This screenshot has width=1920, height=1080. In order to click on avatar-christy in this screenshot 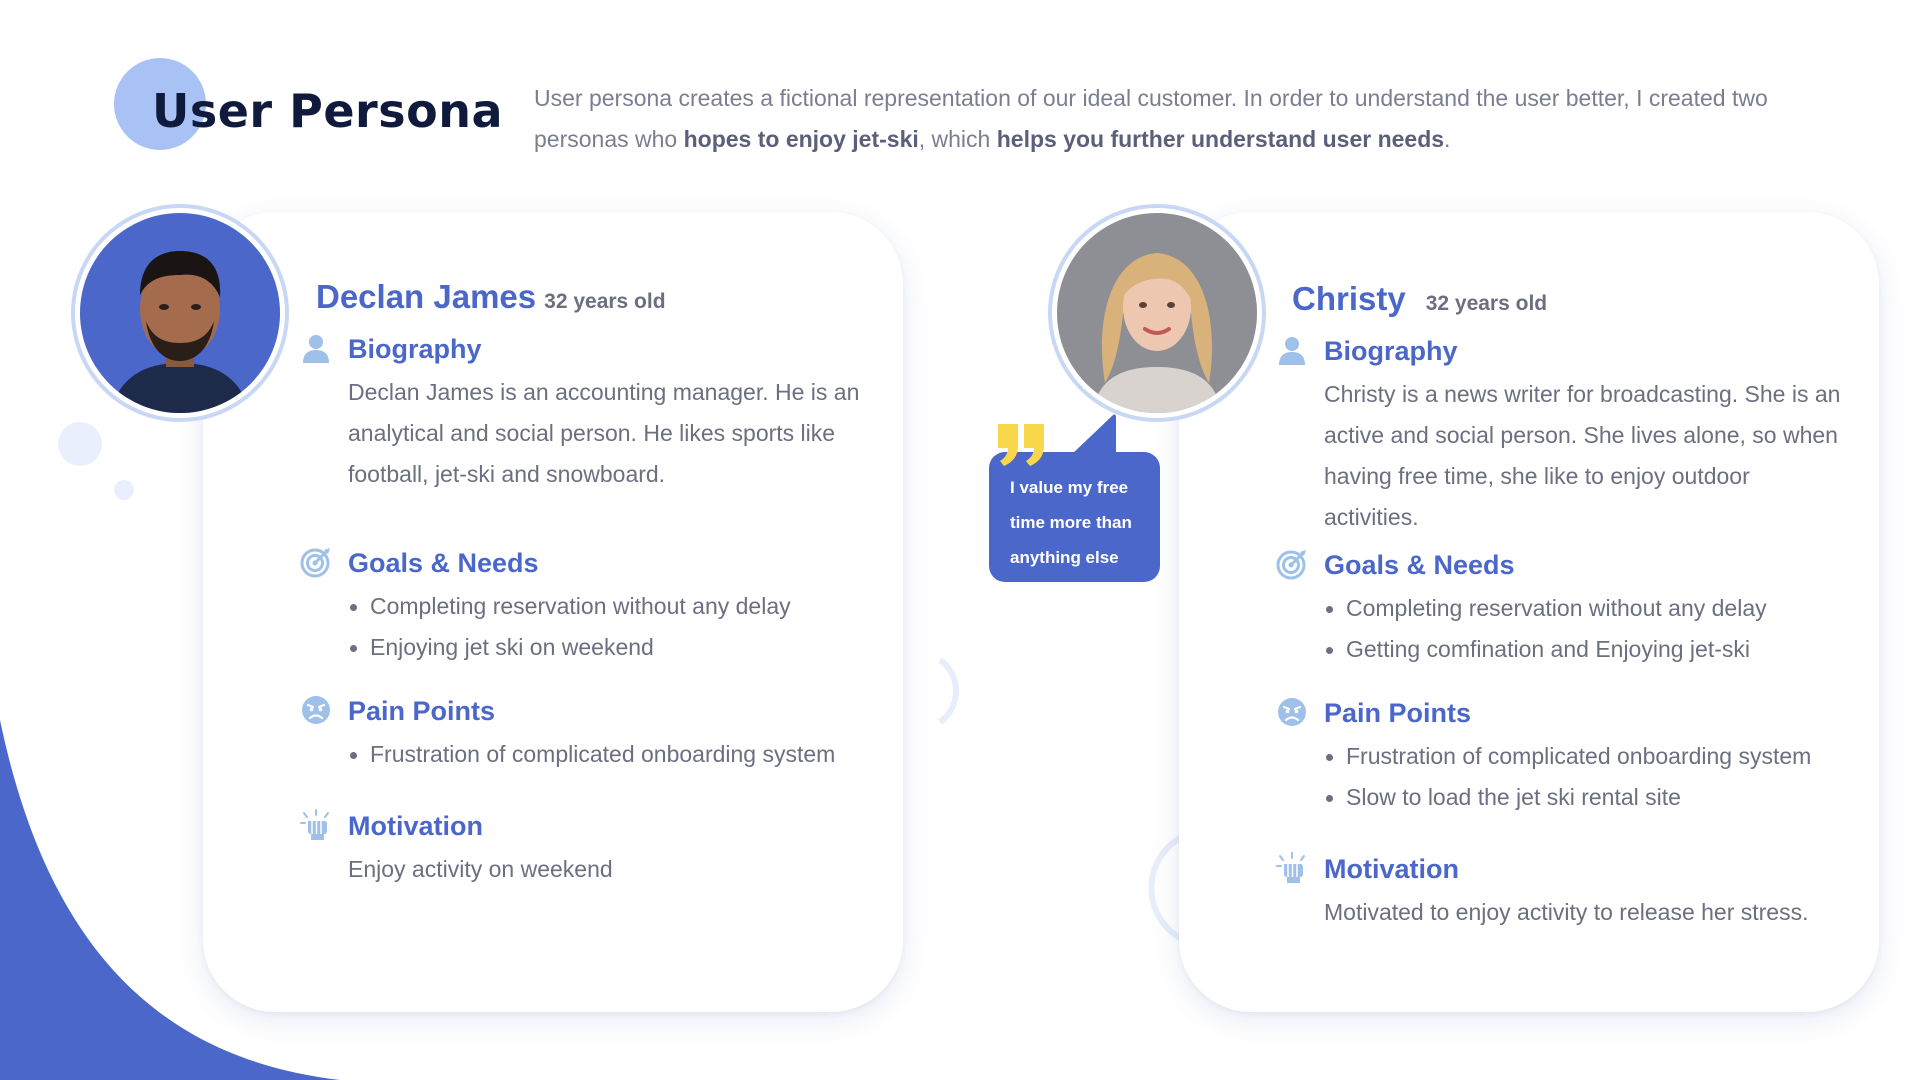, I will do `click(1157, 313)`.